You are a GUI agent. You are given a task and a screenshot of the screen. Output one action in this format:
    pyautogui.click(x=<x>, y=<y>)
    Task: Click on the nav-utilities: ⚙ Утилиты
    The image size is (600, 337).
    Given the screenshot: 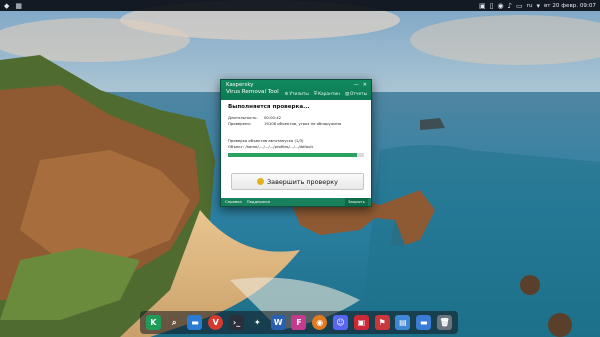 What is the action you would take?
    pyautogui.click(x=297, y=94)
    